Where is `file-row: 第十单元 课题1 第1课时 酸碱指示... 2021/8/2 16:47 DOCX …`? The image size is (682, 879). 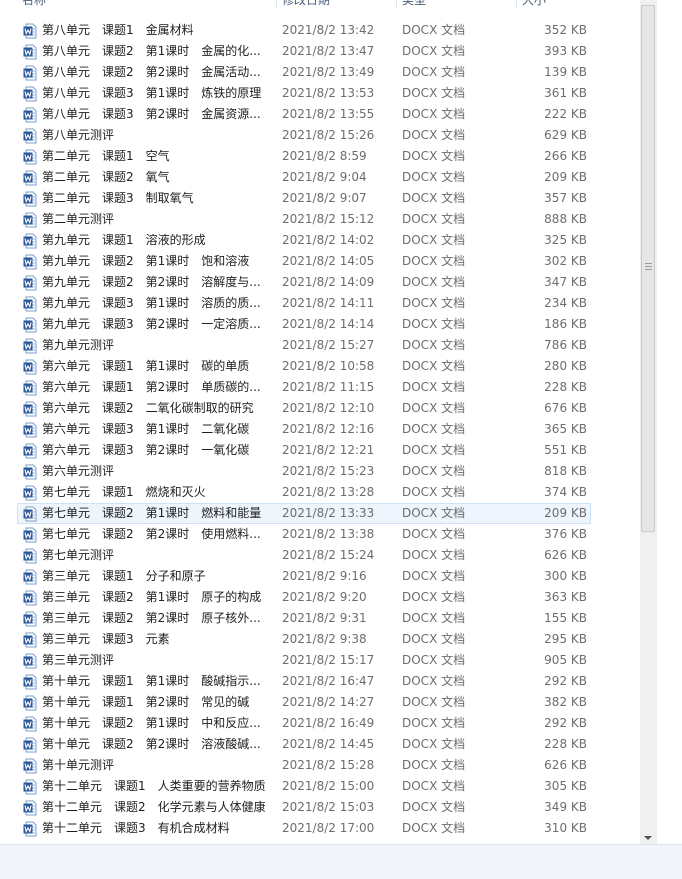
file-row: 第十单元 课题1 第1课时 酸碱指示... 2021/8/2 16:47 DOCX … is located at coordinates (304, 681).